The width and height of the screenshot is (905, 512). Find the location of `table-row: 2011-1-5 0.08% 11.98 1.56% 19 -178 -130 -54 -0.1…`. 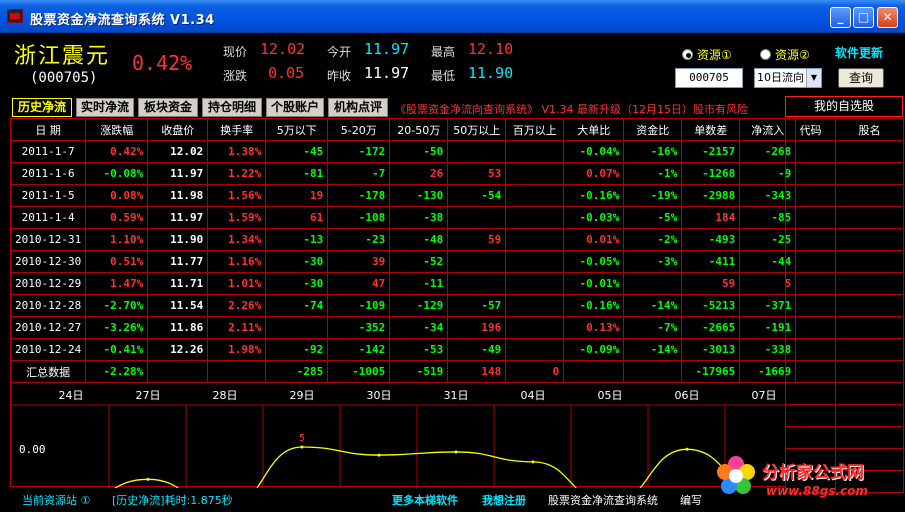

table-row: 2011-1-5 0.08% 11.98 1.56% 19 -178 -130 -54 -0.1… is located at coordinates (403, 195).